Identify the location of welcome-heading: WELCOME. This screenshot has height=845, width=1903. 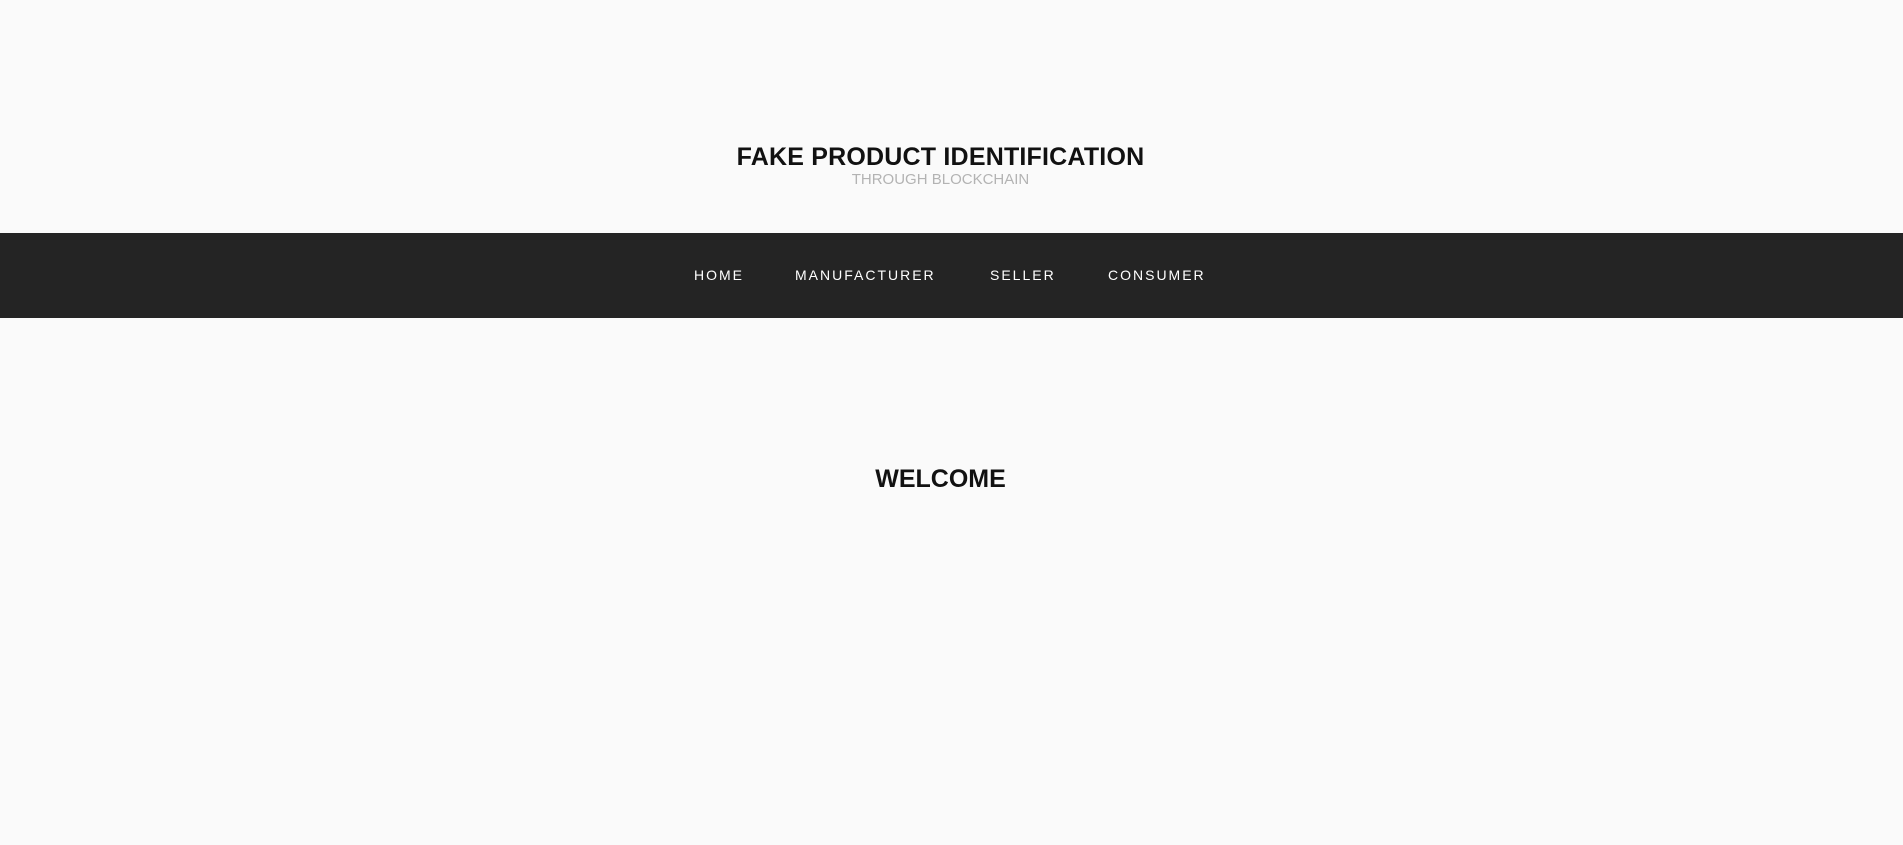
(940, 479).